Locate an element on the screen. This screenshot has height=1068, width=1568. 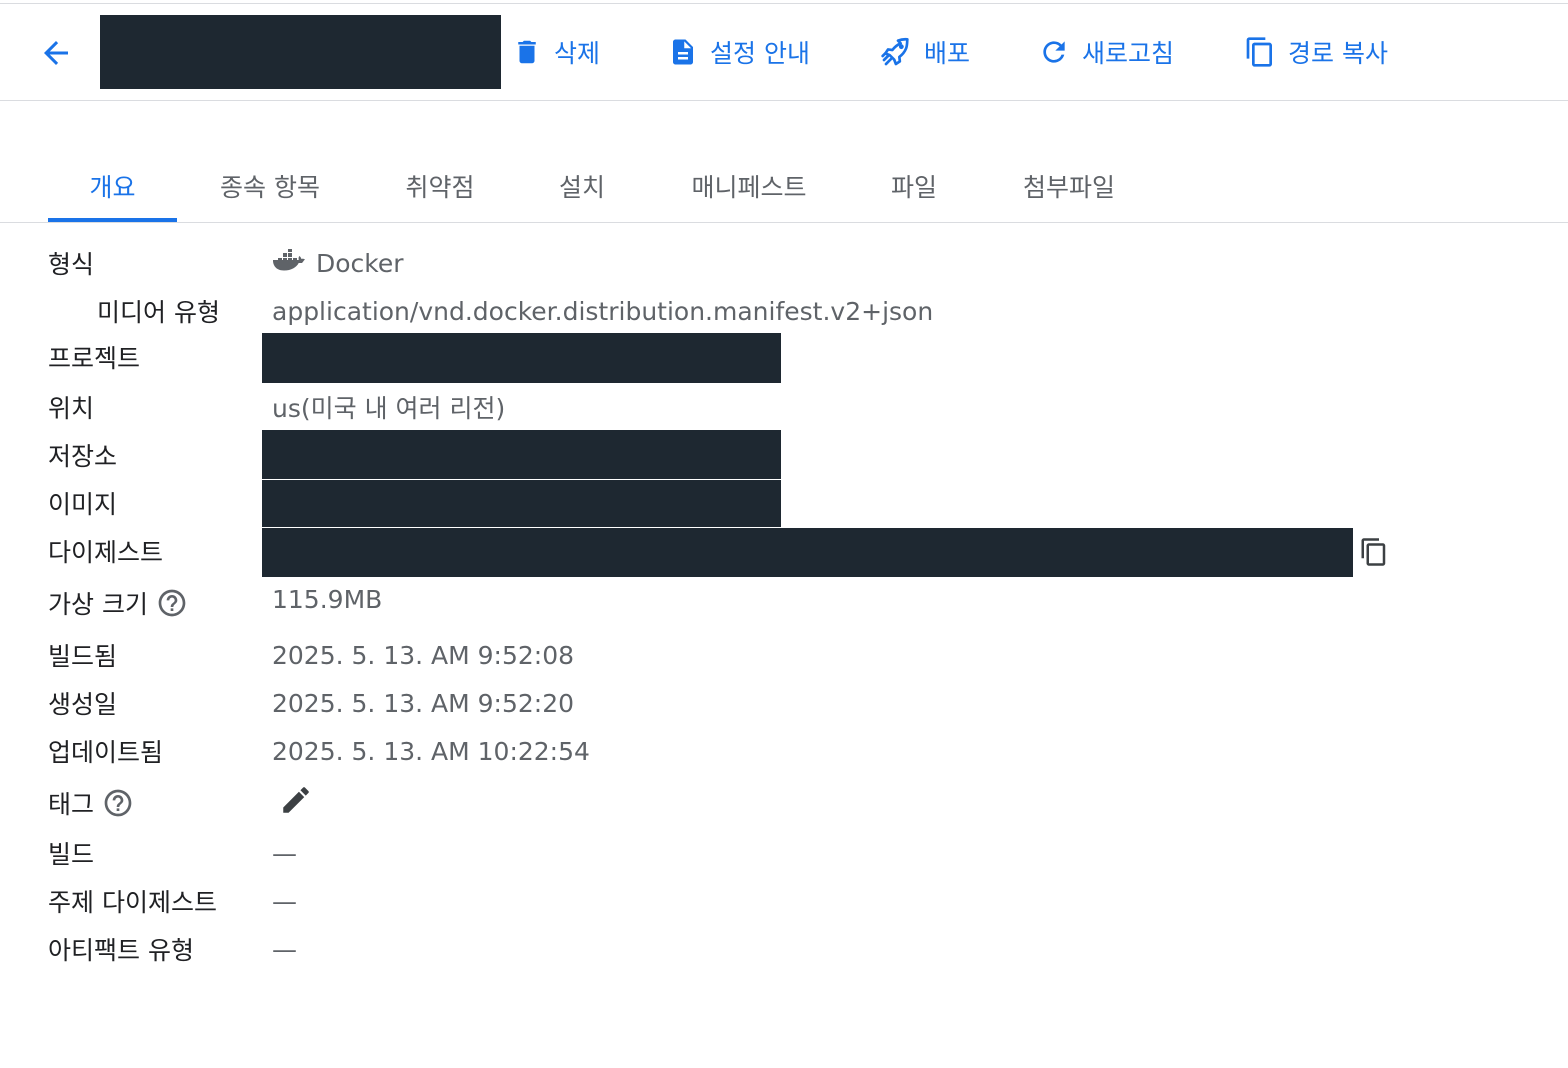
repository-label: 저장소 is located at coordinates (83, 456).